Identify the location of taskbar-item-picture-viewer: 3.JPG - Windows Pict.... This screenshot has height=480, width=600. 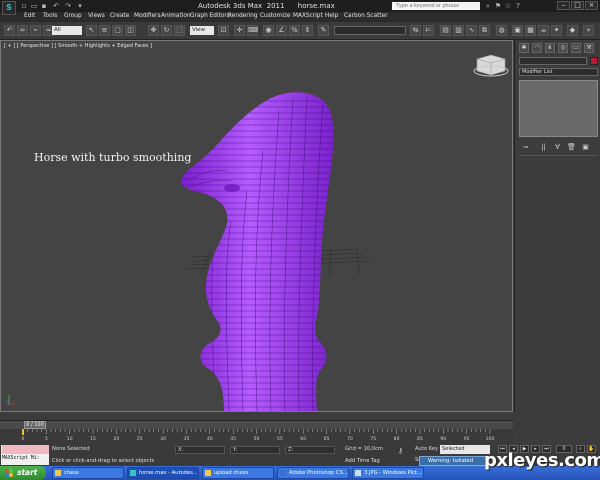
(388, 473).